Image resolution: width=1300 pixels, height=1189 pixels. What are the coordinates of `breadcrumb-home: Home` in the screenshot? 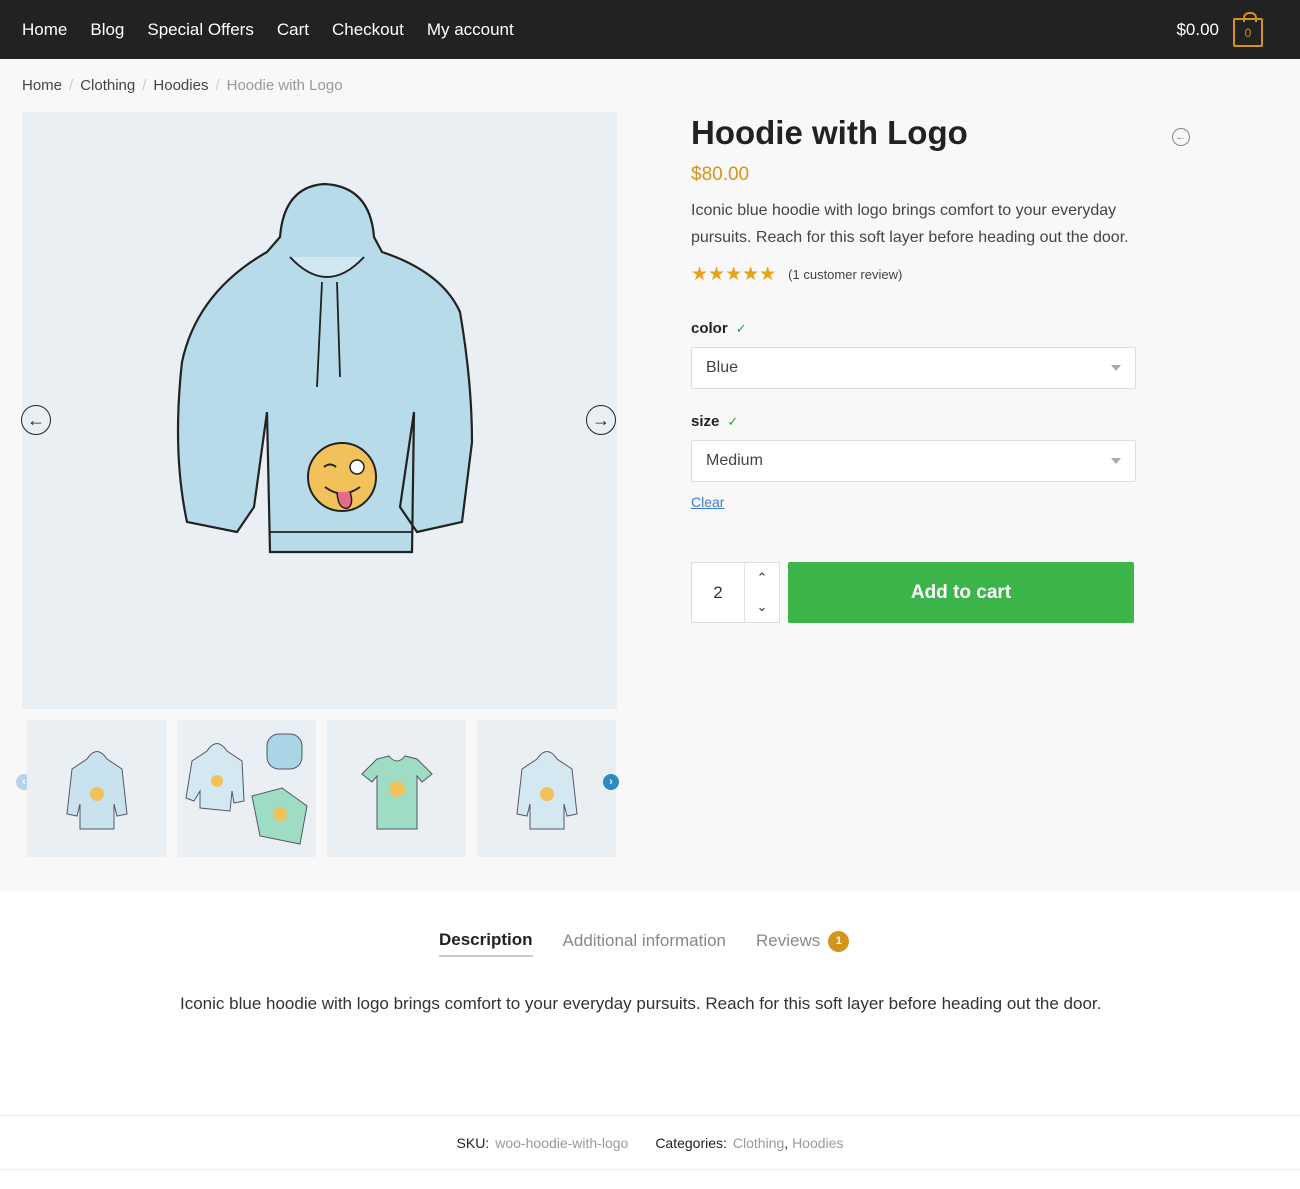 It's located at (42, 85).